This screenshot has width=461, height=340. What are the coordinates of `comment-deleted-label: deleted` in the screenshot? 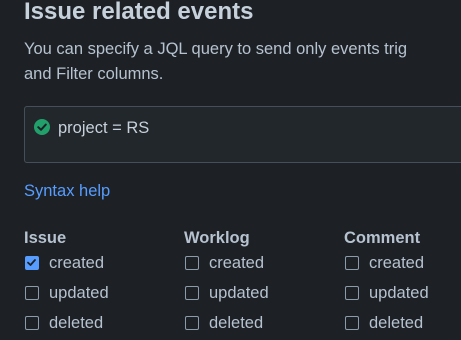 It's located at (396, 323).